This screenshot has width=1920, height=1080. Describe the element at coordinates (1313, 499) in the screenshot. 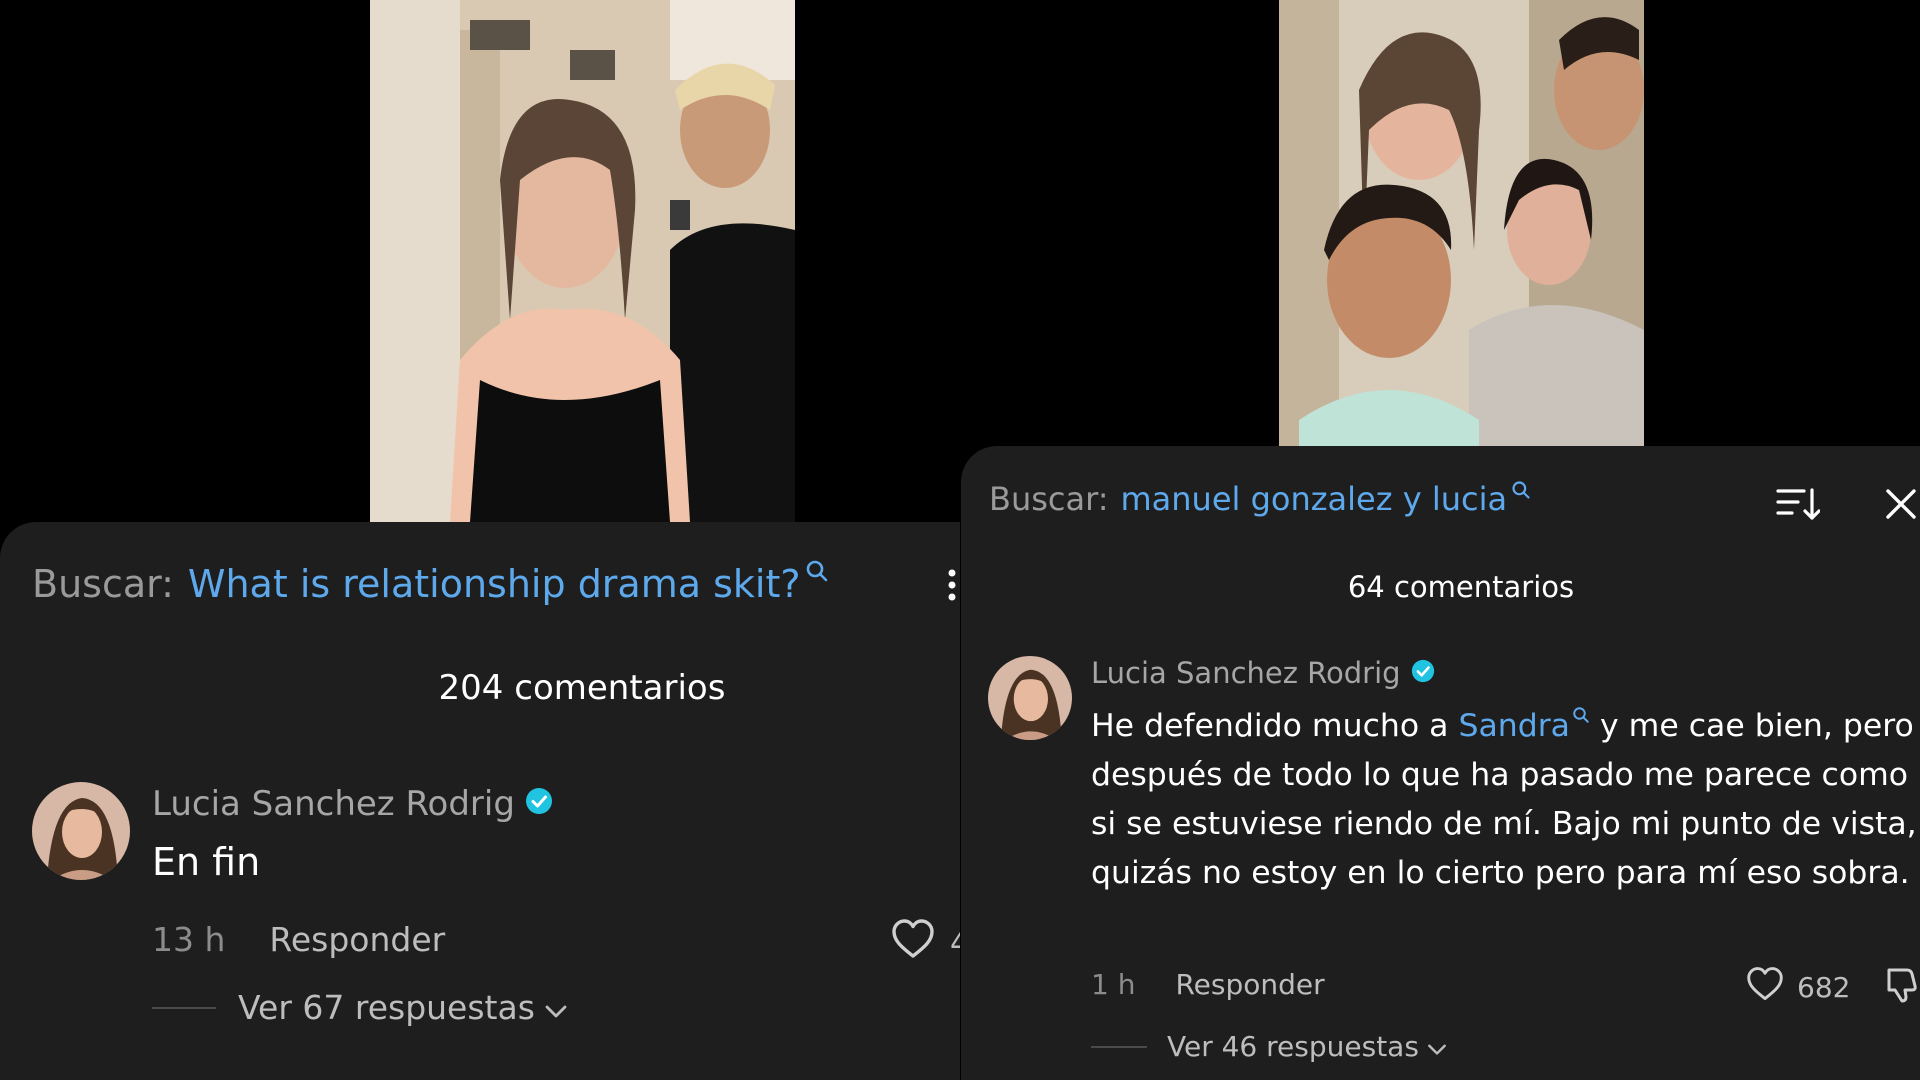

I see `search-query-link: manuel gonzalez y lucia` at that location.